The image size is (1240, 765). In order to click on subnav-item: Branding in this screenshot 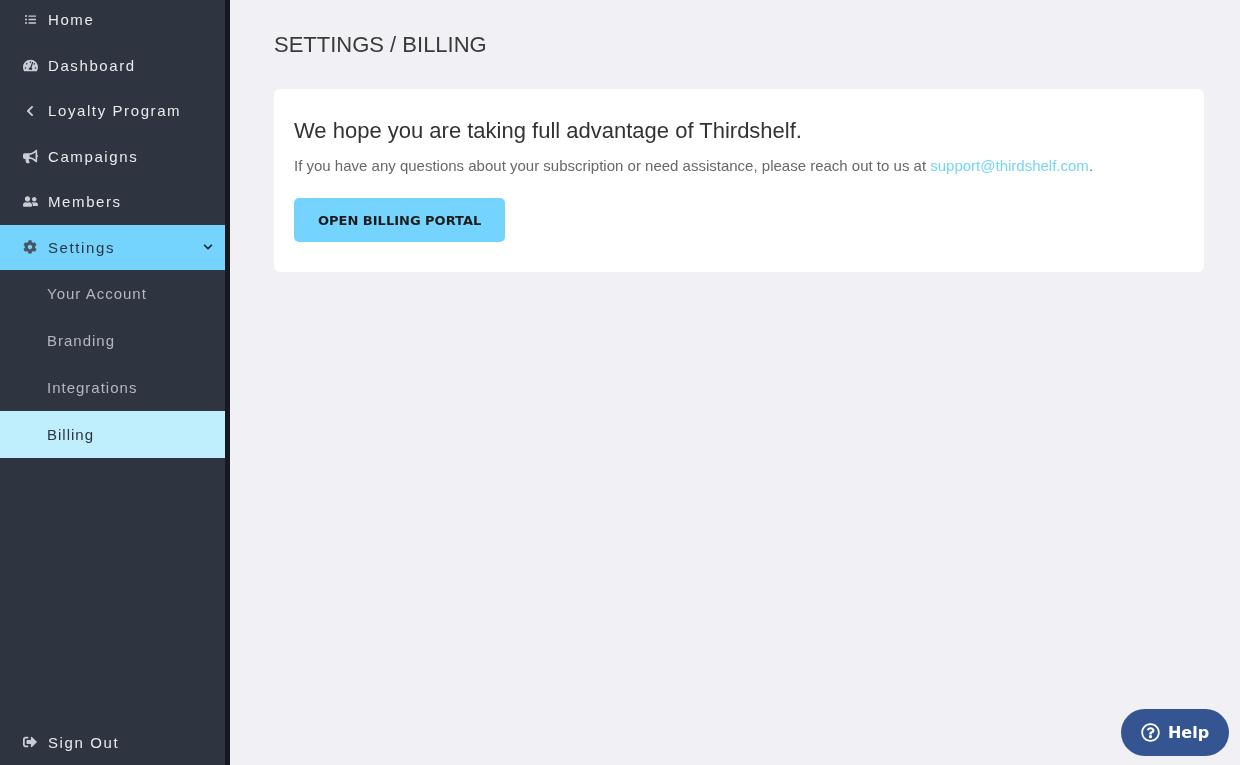, I will do `click(112, 340)`.